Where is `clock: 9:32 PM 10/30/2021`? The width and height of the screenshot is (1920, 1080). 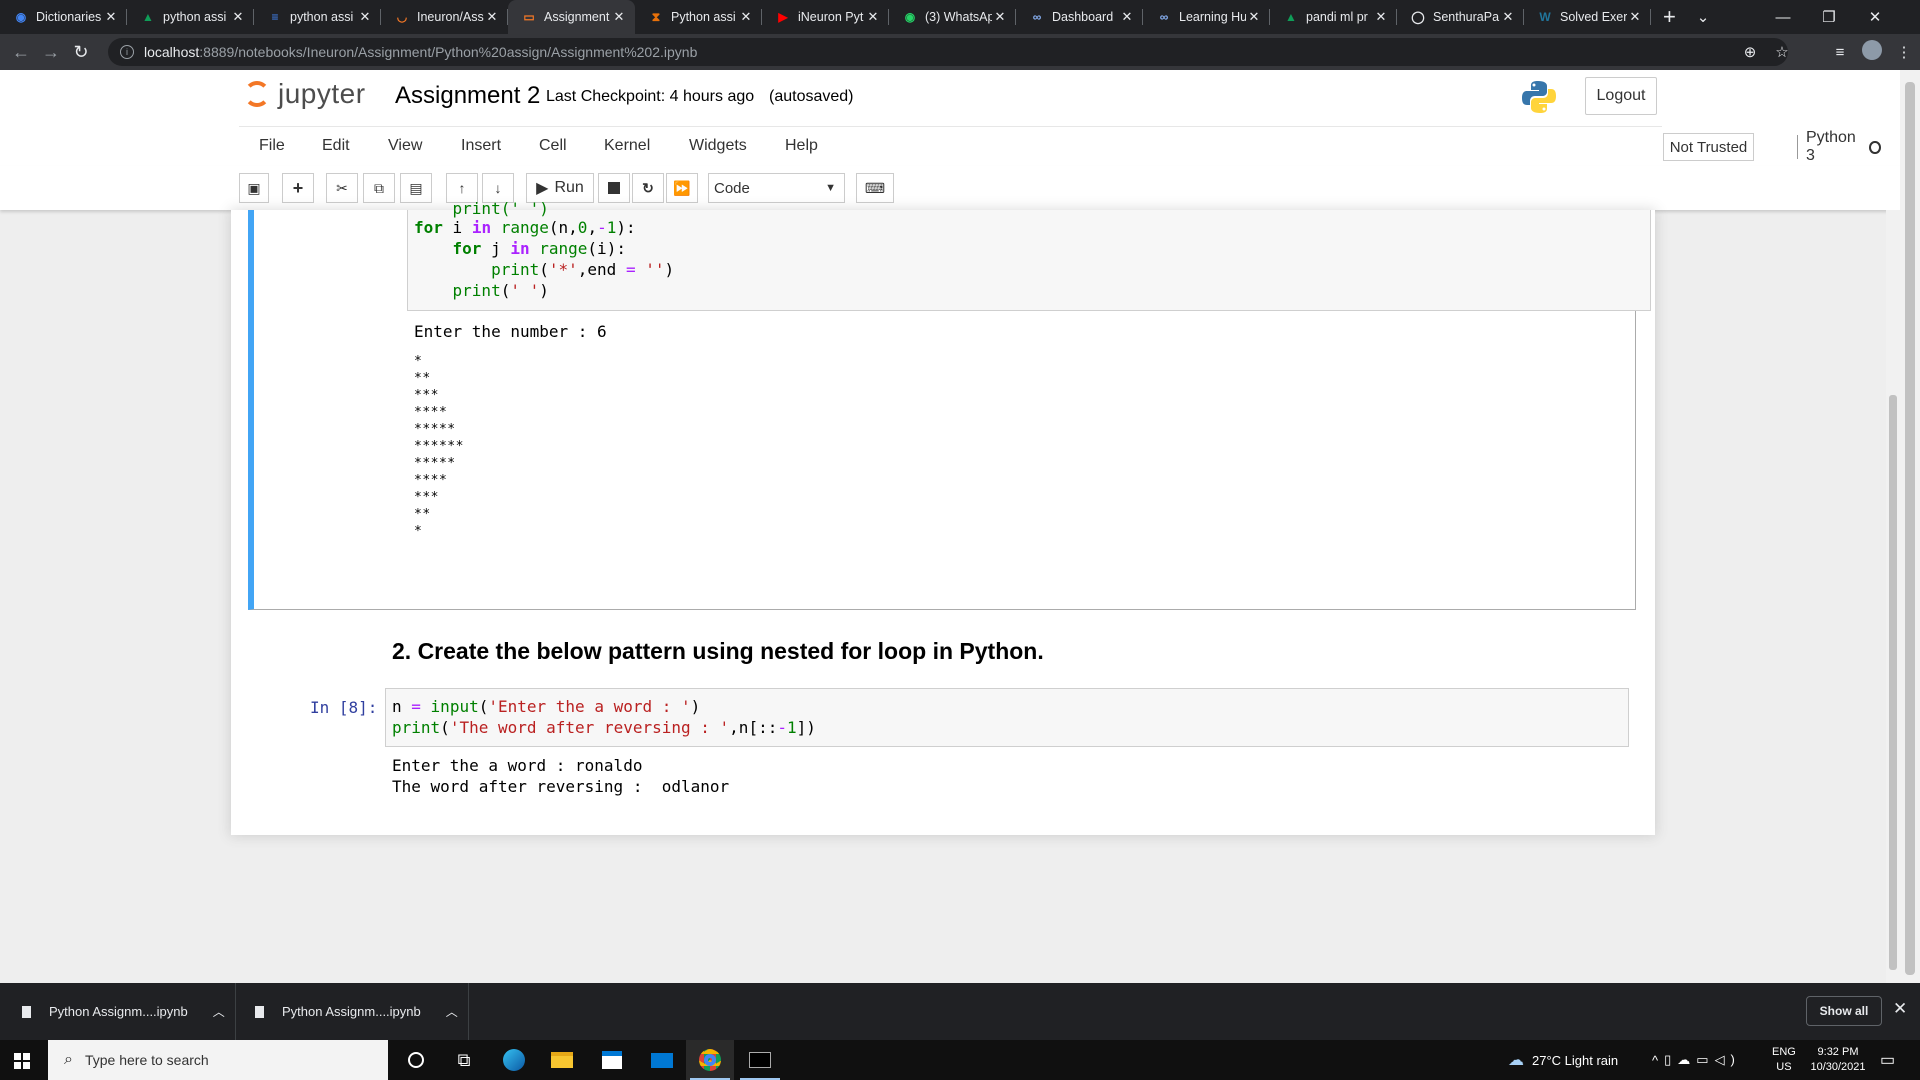 clock: 9:32 PM 10/30/2021 is located at coordinates (1838, 1060).